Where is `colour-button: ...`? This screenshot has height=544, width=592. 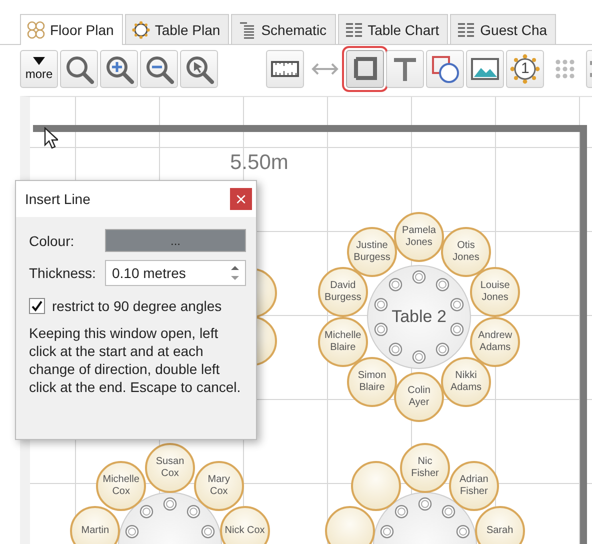
colour-button: ... is located at coordinates (175, 240).